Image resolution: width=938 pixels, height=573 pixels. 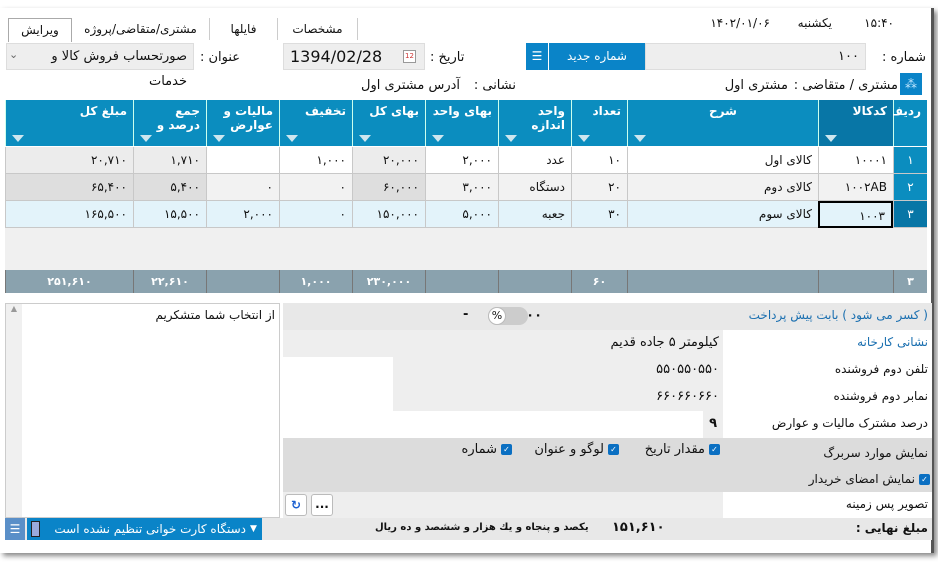 What do you see at coordinates (169, 214) in the screenshot?
I see `cell-sum: ۱۵,۵۰۰` at bounding box center [169, 214].